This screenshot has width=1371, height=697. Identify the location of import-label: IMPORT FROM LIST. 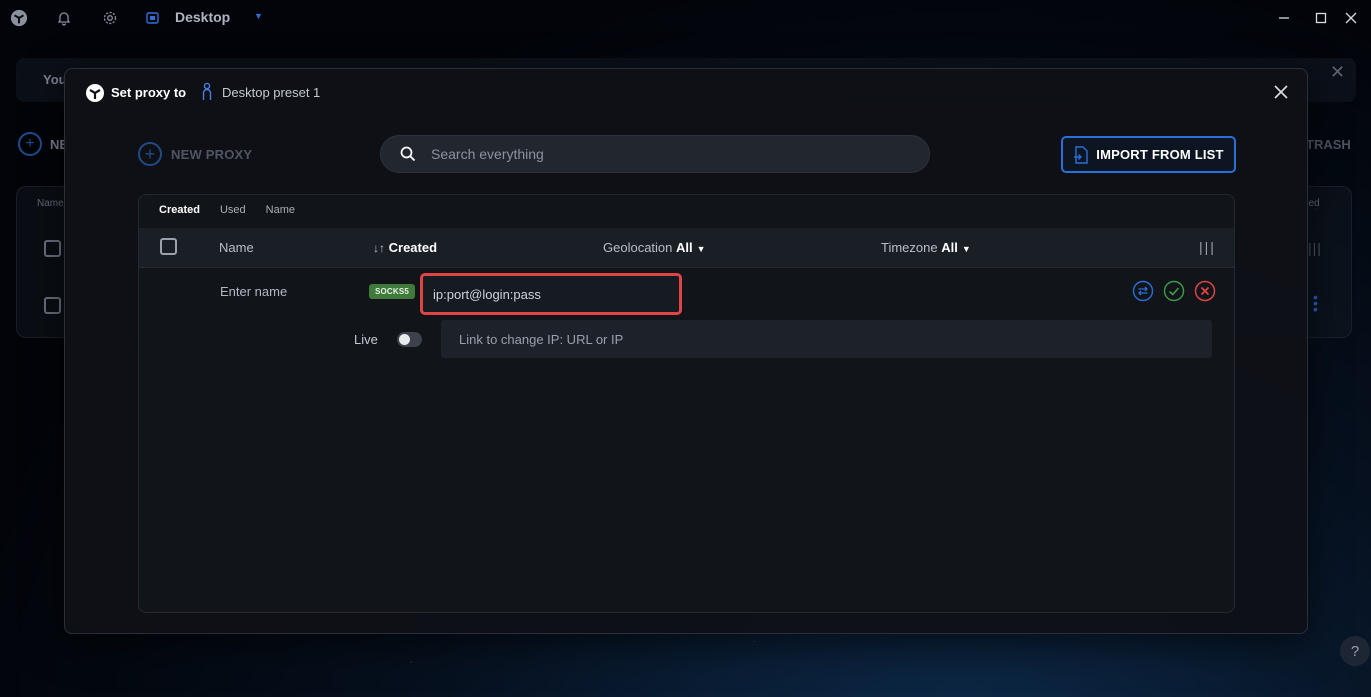
(1160, 154).